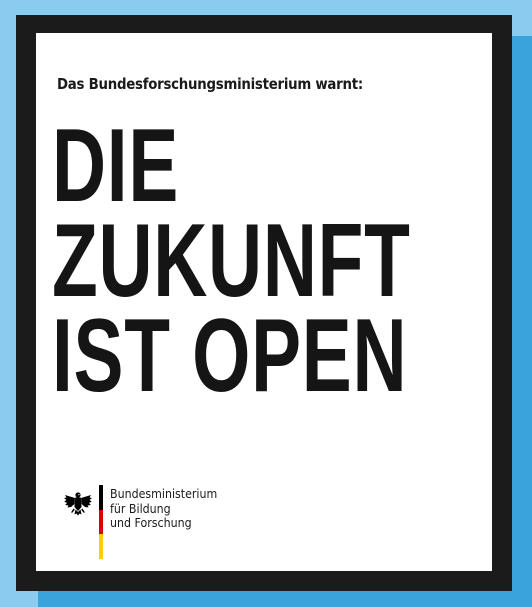 The width and height of the screenshot is (532, 607). What do you see at coordinates (78, 504) in the screenshot?
I see `federal-eagle-icon` at bounding box center [78, 504].